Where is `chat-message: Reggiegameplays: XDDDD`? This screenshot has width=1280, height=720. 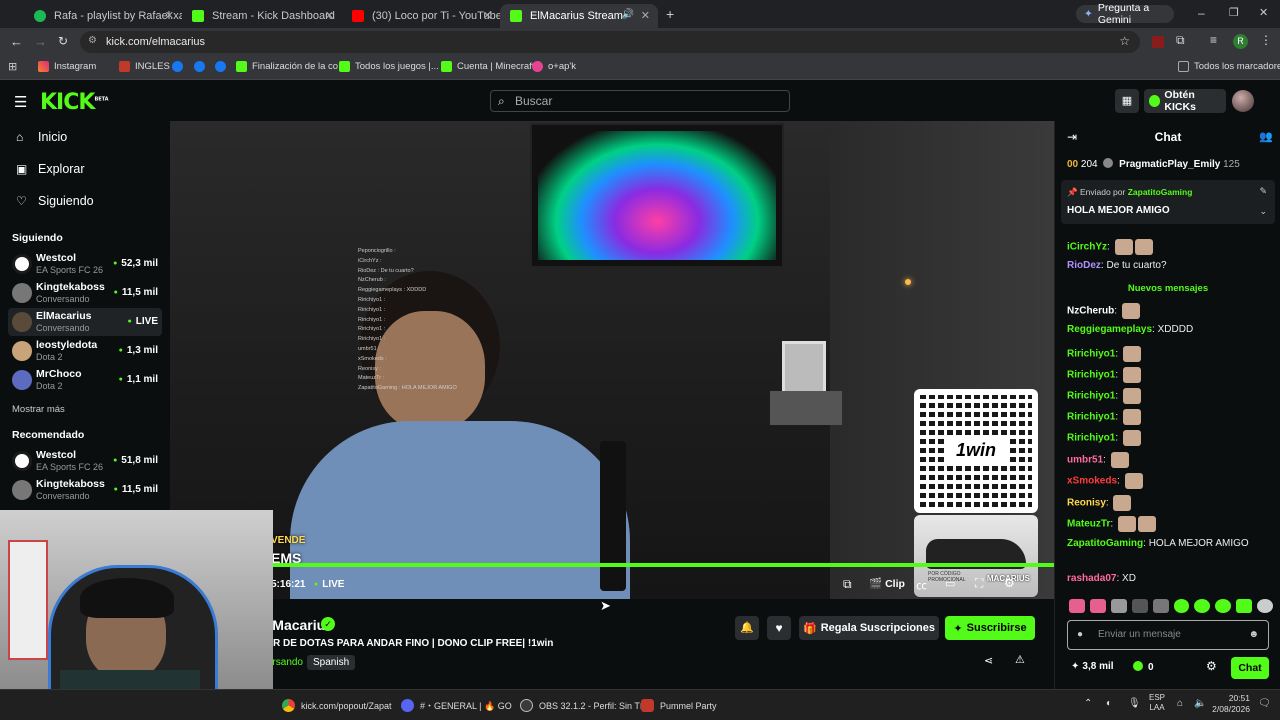 chat-message: Reggiegameplays: XDDDD is located at coordinates (1130, 329).